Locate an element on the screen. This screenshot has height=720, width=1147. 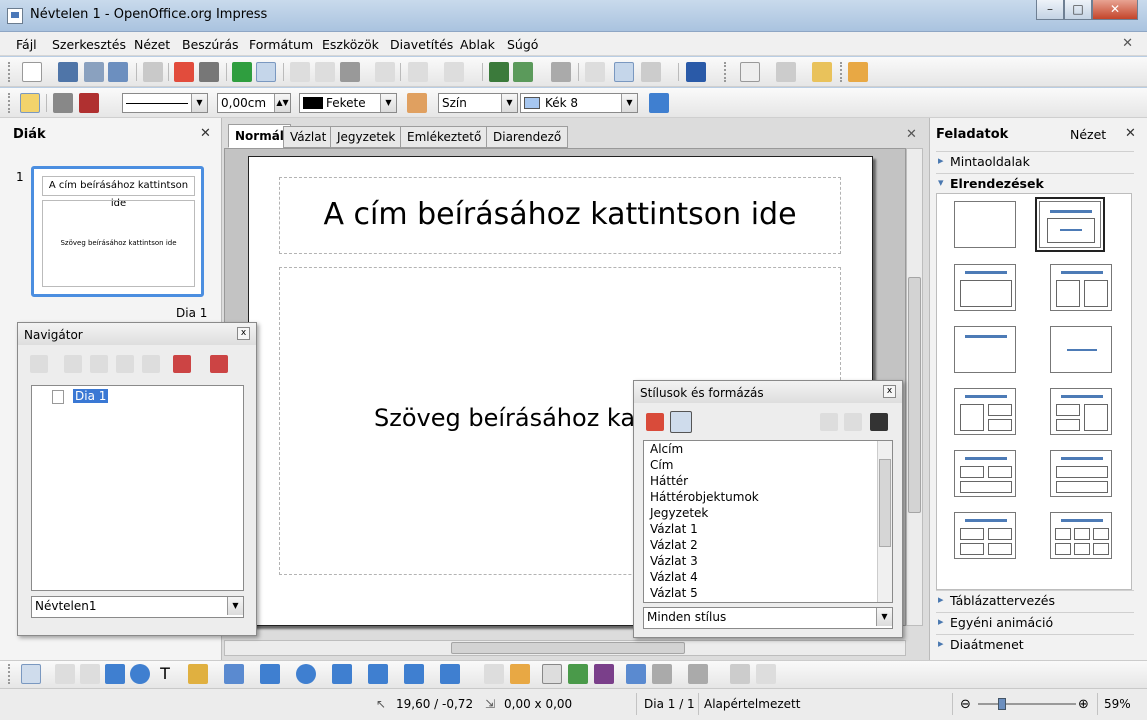
scroll-thumb is located at coordinates (885, 503).